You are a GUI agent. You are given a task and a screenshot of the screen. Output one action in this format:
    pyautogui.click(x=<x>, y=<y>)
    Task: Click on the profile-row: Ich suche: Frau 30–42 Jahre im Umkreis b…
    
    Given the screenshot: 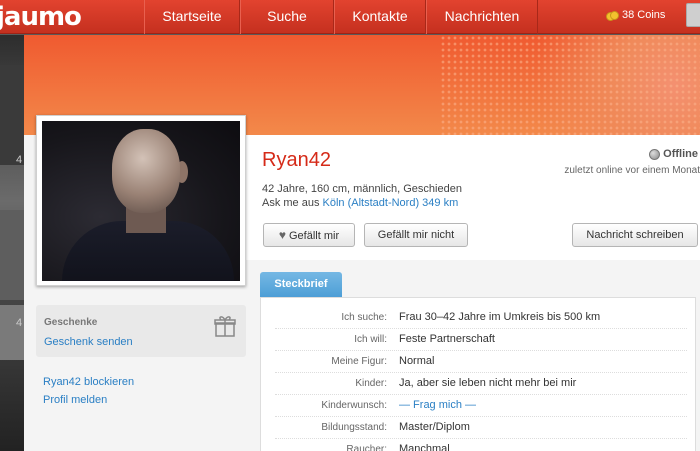 What is the action you would take?
    pyautogui.click(x=481, y=318)
    